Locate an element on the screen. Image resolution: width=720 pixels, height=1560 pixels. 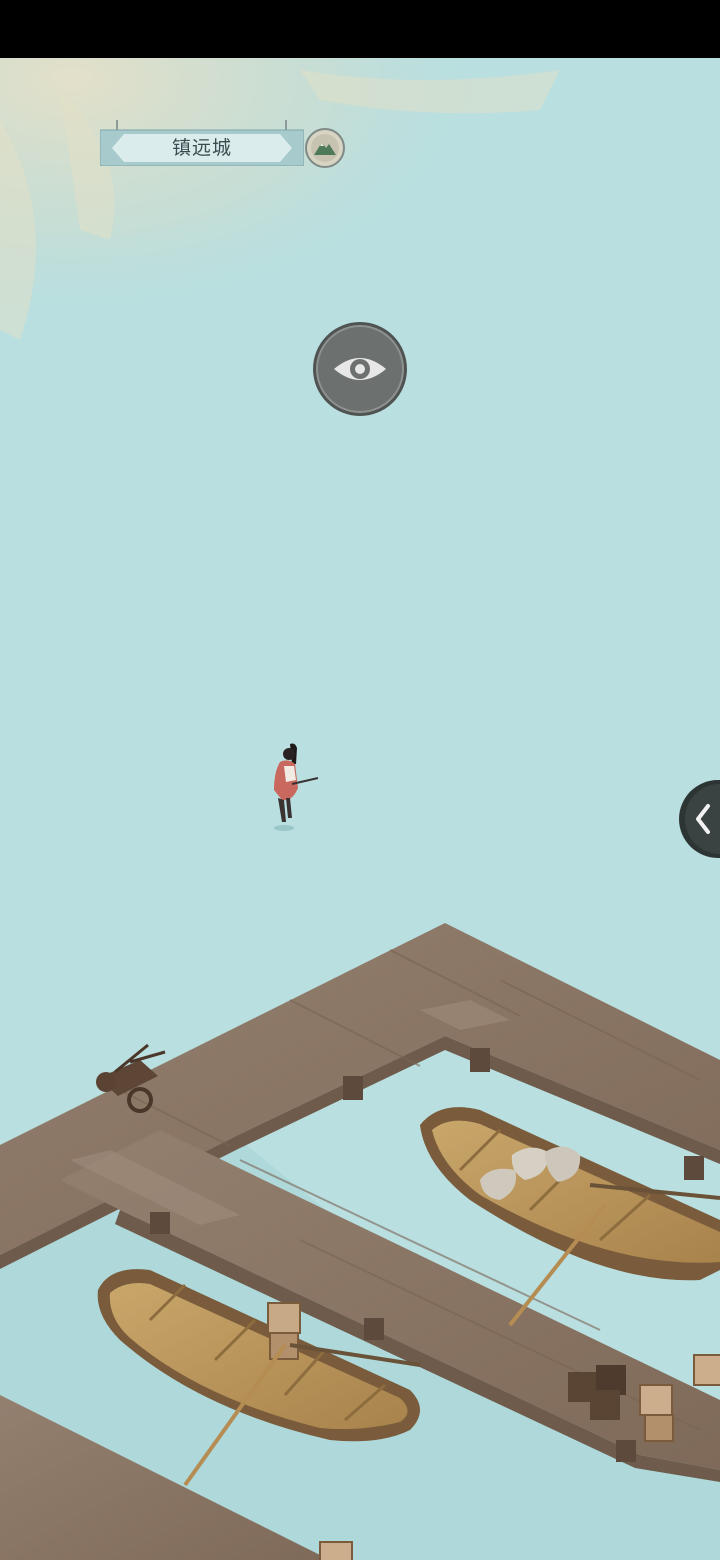
chevron-left-icon is located at coordinates (699, 819).